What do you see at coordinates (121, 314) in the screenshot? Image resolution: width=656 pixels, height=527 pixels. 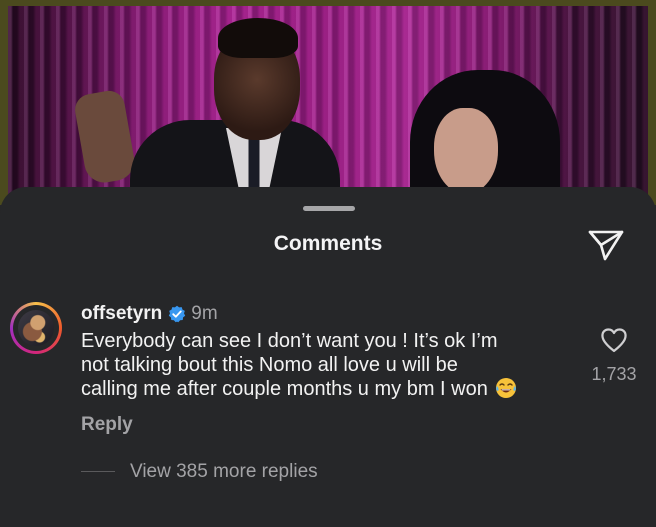 I see `comment-username: offsetyrn` at bounding box center [121, 314].